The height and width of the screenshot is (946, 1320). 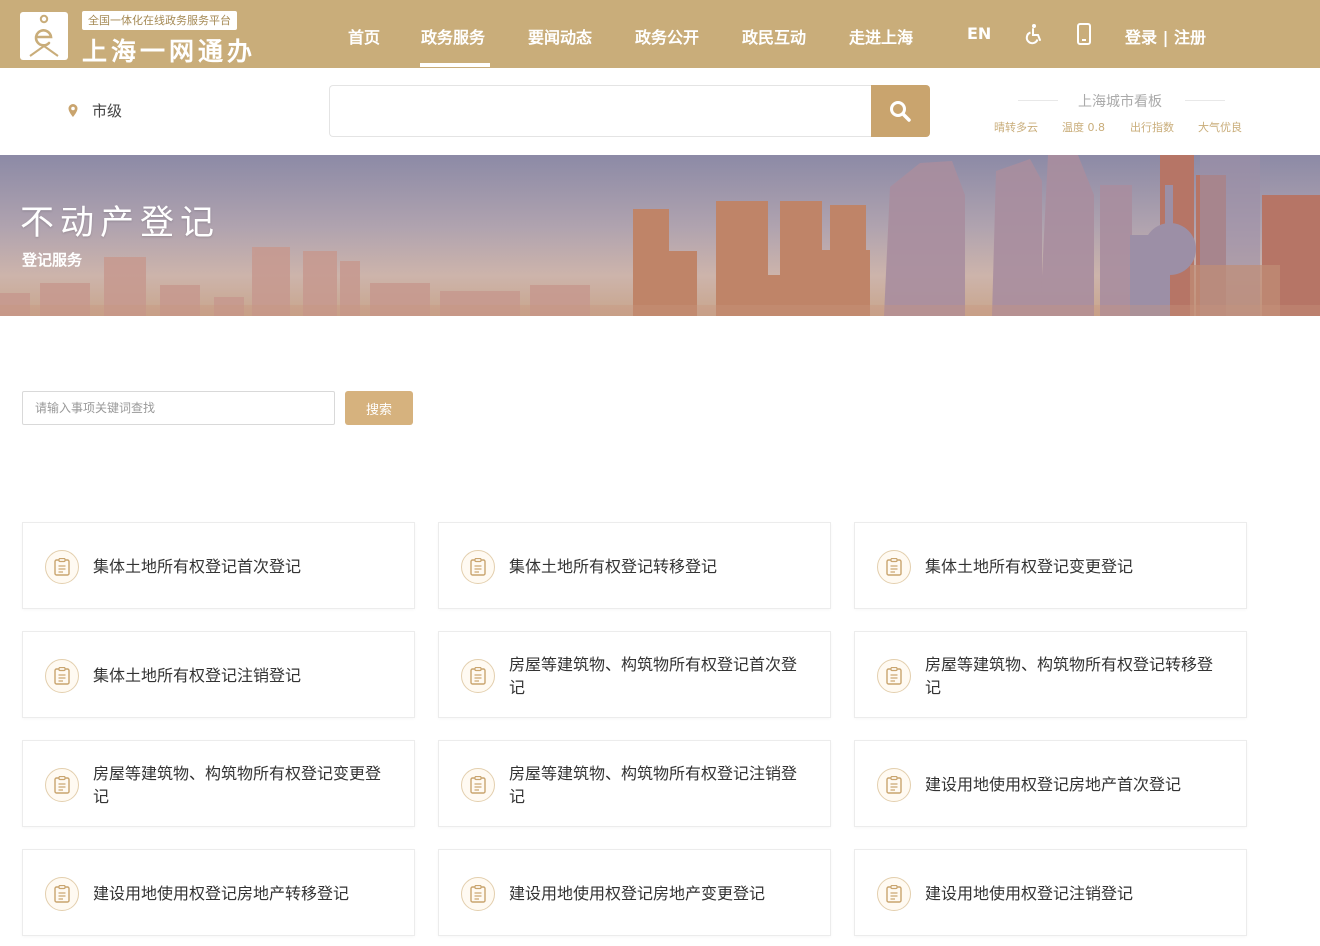 What do you see at coordinates (197, 566) in the screenshot?
I see `service-label: 集体土地所有权登记首次登记` at bounding box center [197, 566].